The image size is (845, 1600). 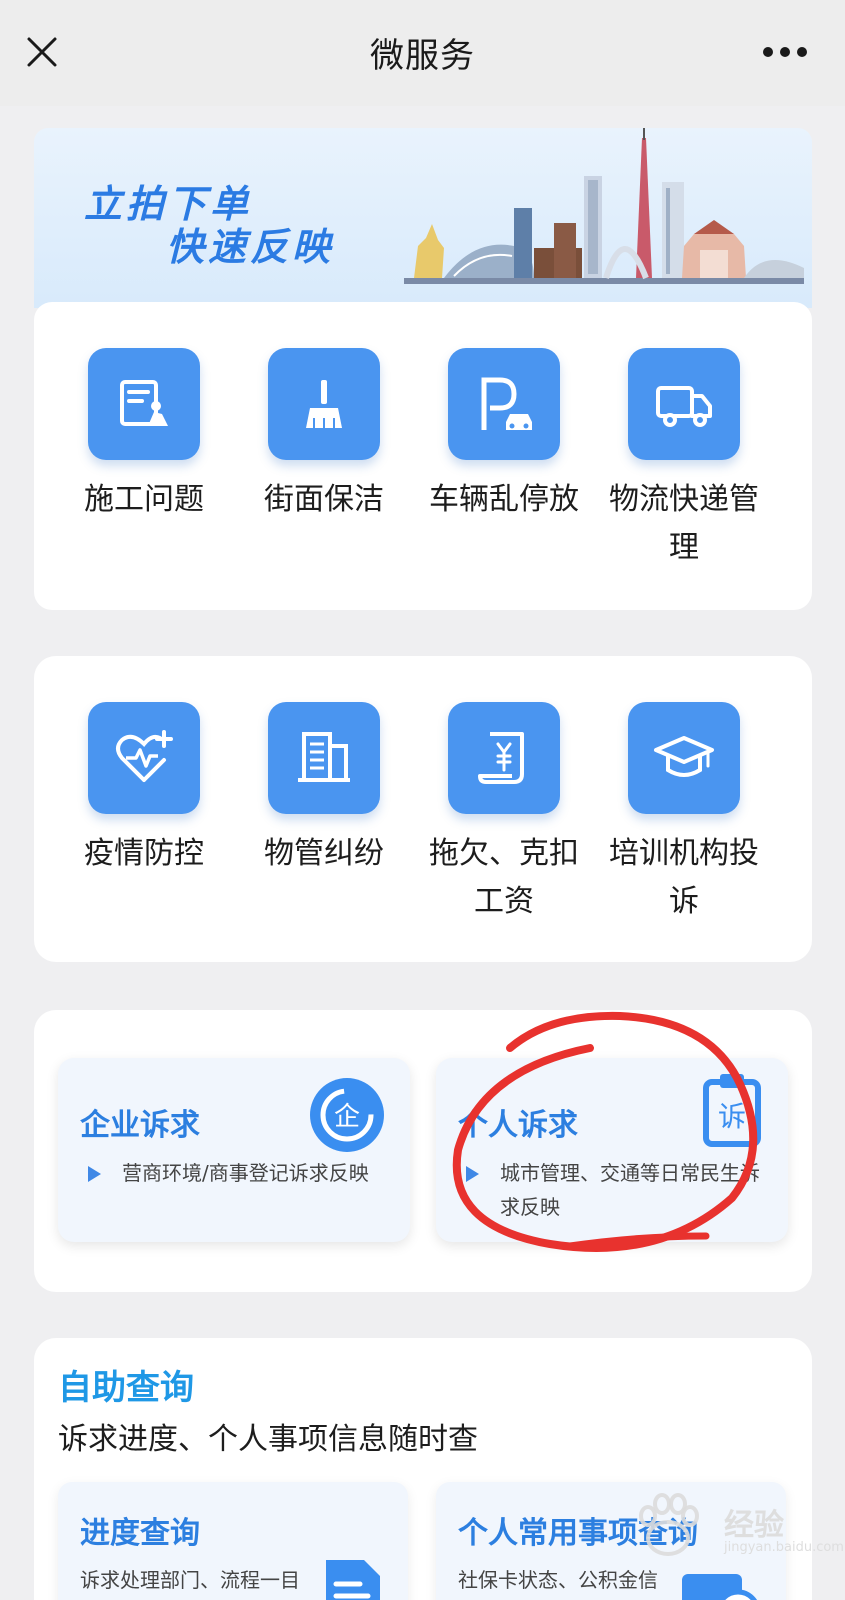 I want to click on section-subtitle: 诉求进度、个人事项信息随时查, so click(x=268, y=1439).